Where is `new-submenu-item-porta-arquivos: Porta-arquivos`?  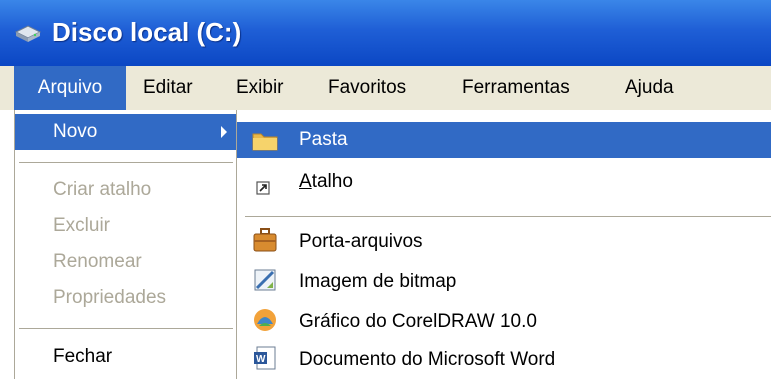
new-submenu-item-porta-arquivos: Porta-arquivos is located at coordinates (504, 242).